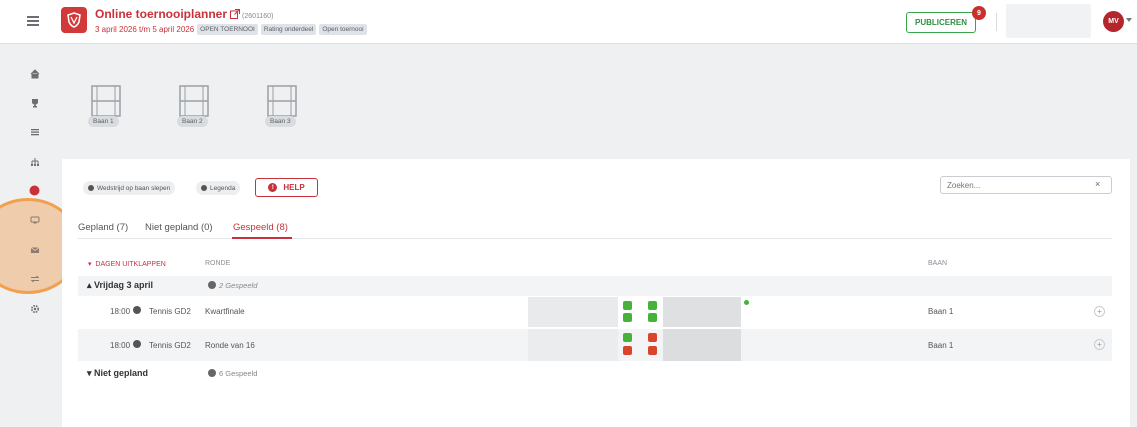 This screenshot has height=427, width=1137. Describe the element at coordinates (218, 263) in the screenshot. I see `column-header-round: RONDE` at that location.